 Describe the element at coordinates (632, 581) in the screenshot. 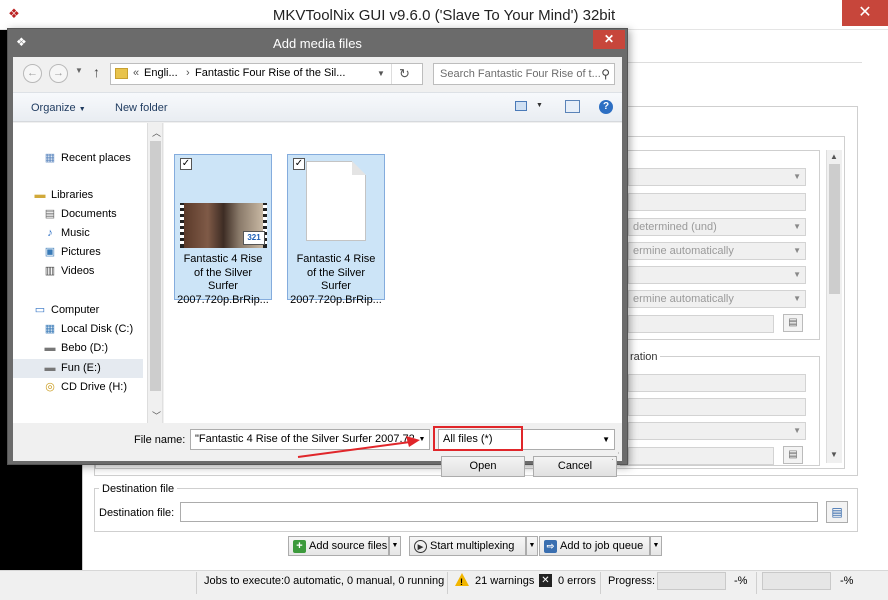

I see `progress-label: Progress:` at that location.